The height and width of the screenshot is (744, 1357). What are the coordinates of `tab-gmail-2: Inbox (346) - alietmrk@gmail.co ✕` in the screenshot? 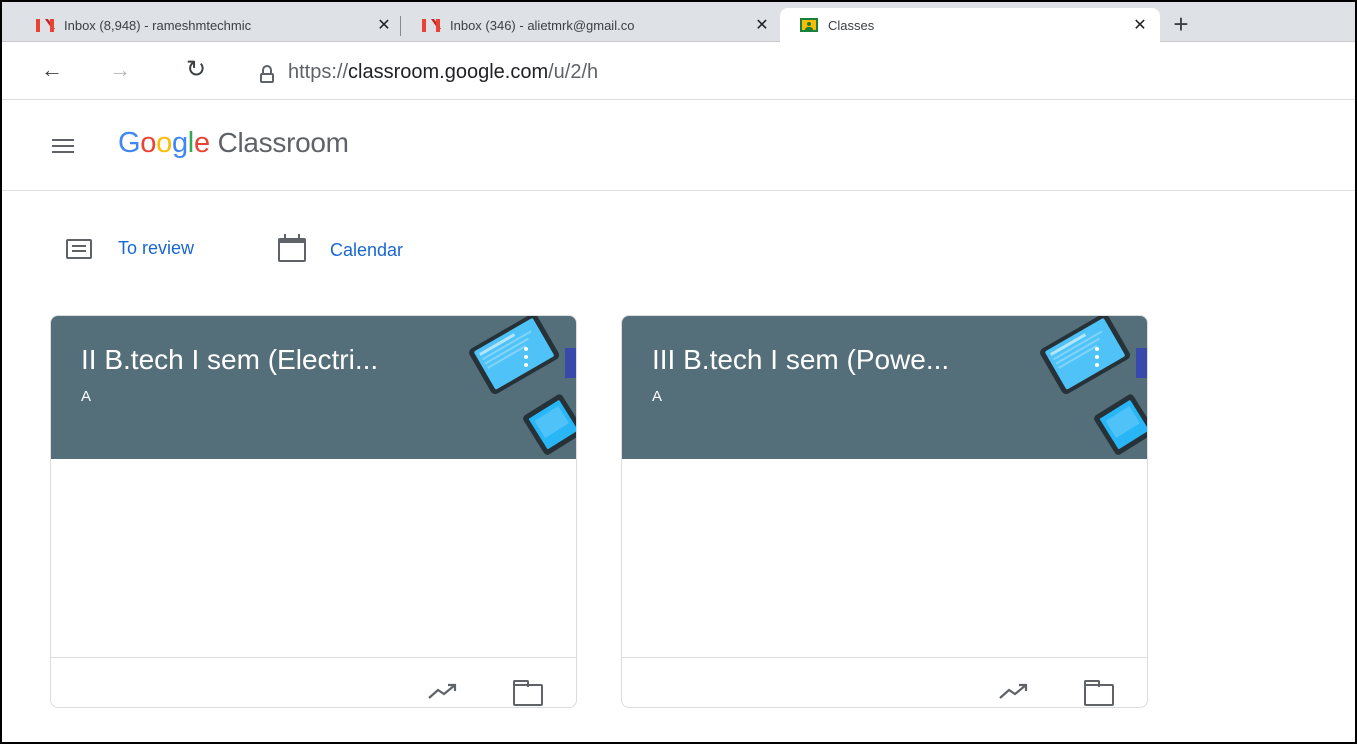 It's located at (592, 25).